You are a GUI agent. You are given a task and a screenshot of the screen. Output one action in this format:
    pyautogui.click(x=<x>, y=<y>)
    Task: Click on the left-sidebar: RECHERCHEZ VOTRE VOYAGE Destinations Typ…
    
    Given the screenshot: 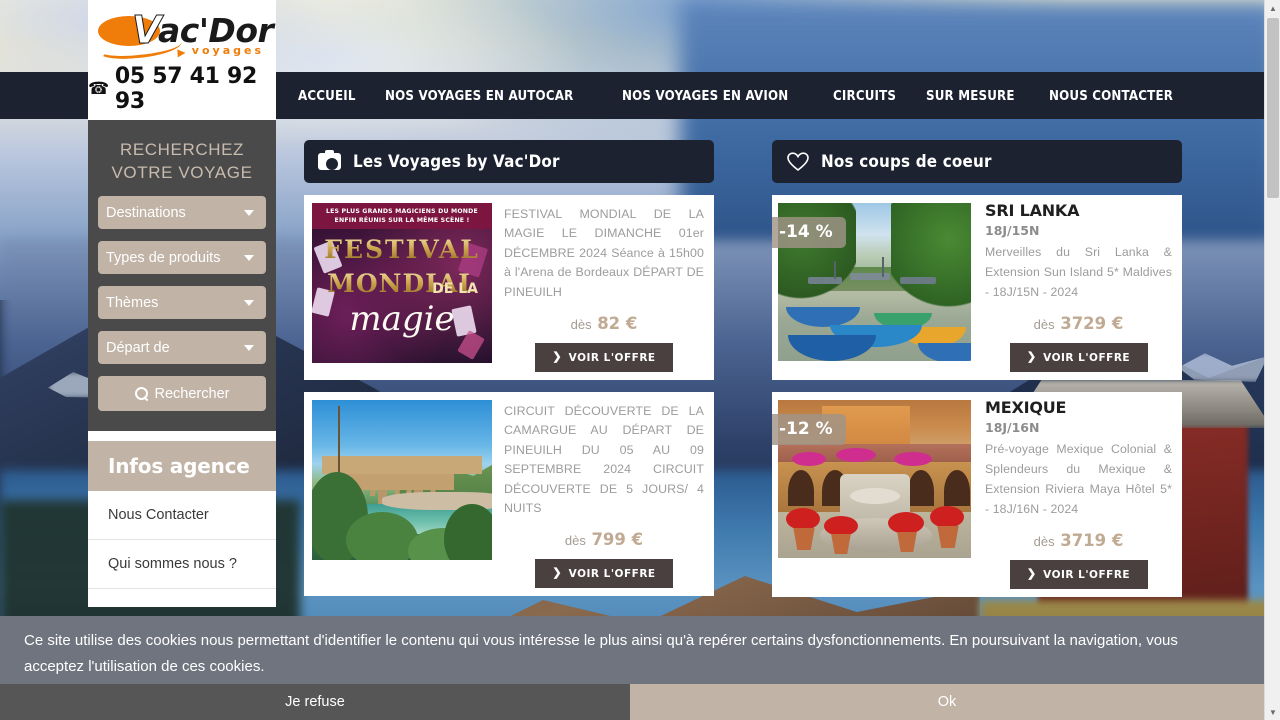 What is the action you would take?
    pyautogui.click(x=182, y=363)
    